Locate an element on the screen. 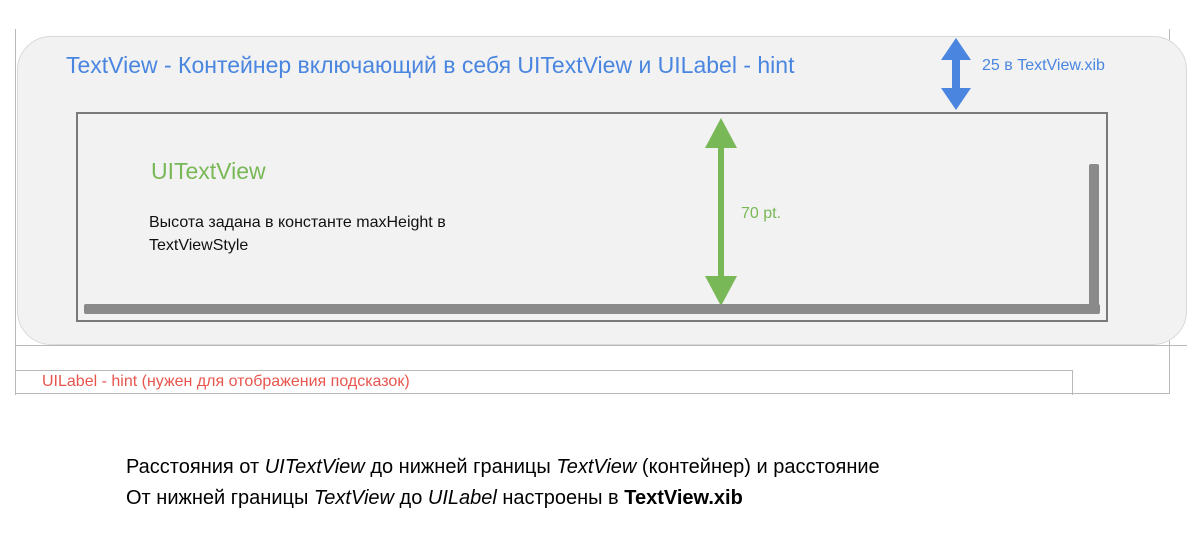 The width and height of the screenshot is (1202, 536). caption-italic-term: UITextView is located at coordinates (314, 467).